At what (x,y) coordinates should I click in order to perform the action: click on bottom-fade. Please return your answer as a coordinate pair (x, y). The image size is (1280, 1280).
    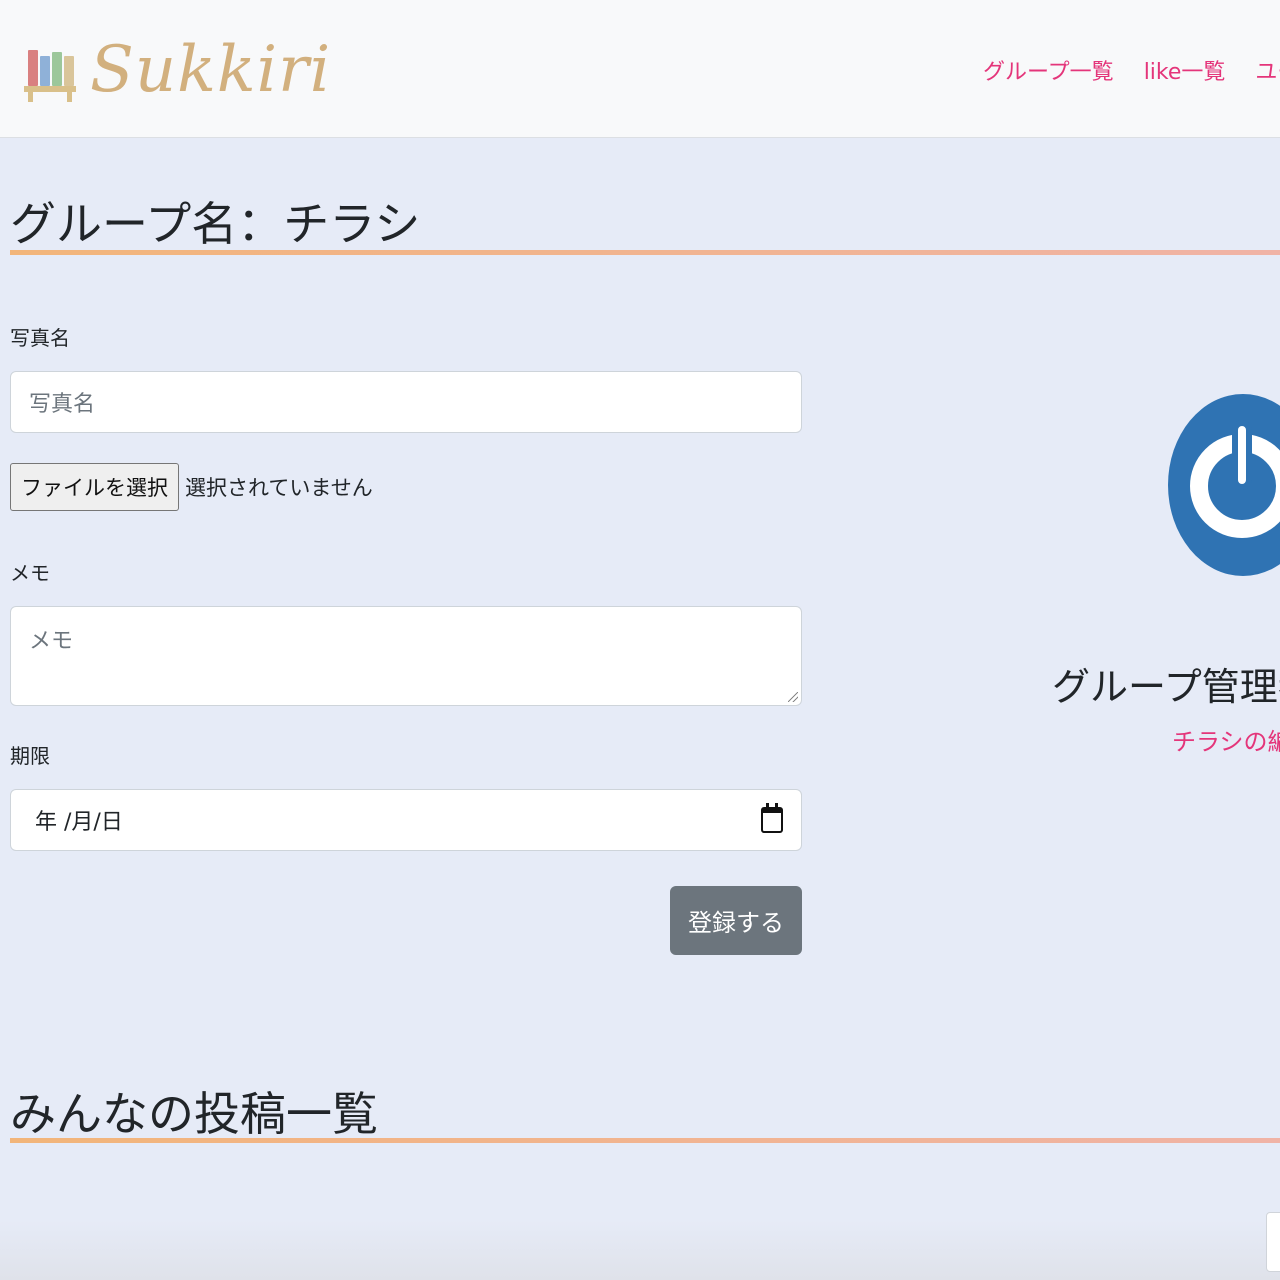
    Looking at the image, I should click on (640, 1250).